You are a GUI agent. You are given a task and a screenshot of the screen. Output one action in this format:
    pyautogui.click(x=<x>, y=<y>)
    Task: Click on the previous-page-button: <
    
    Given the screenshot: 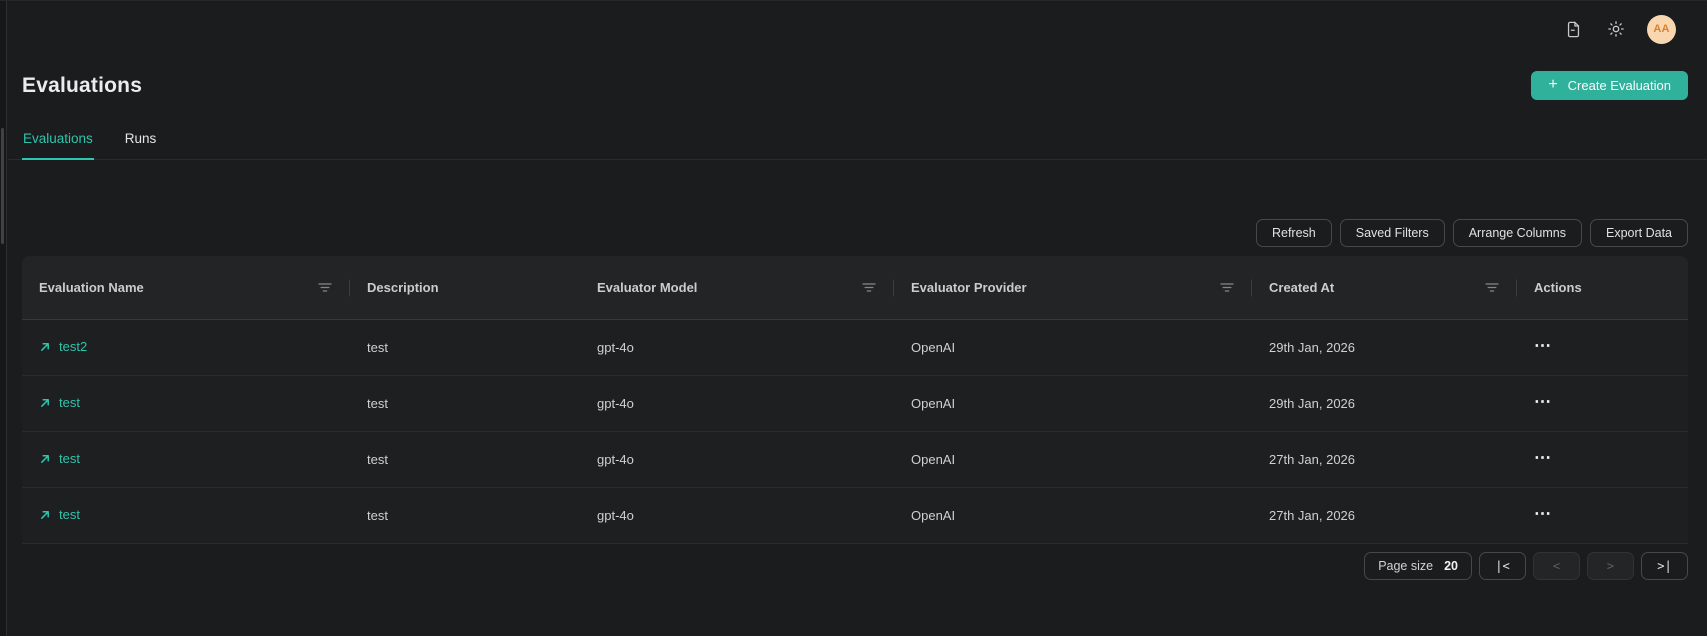 What is the action you would take?
    pyautogui.click(x=1556, y=566)
    